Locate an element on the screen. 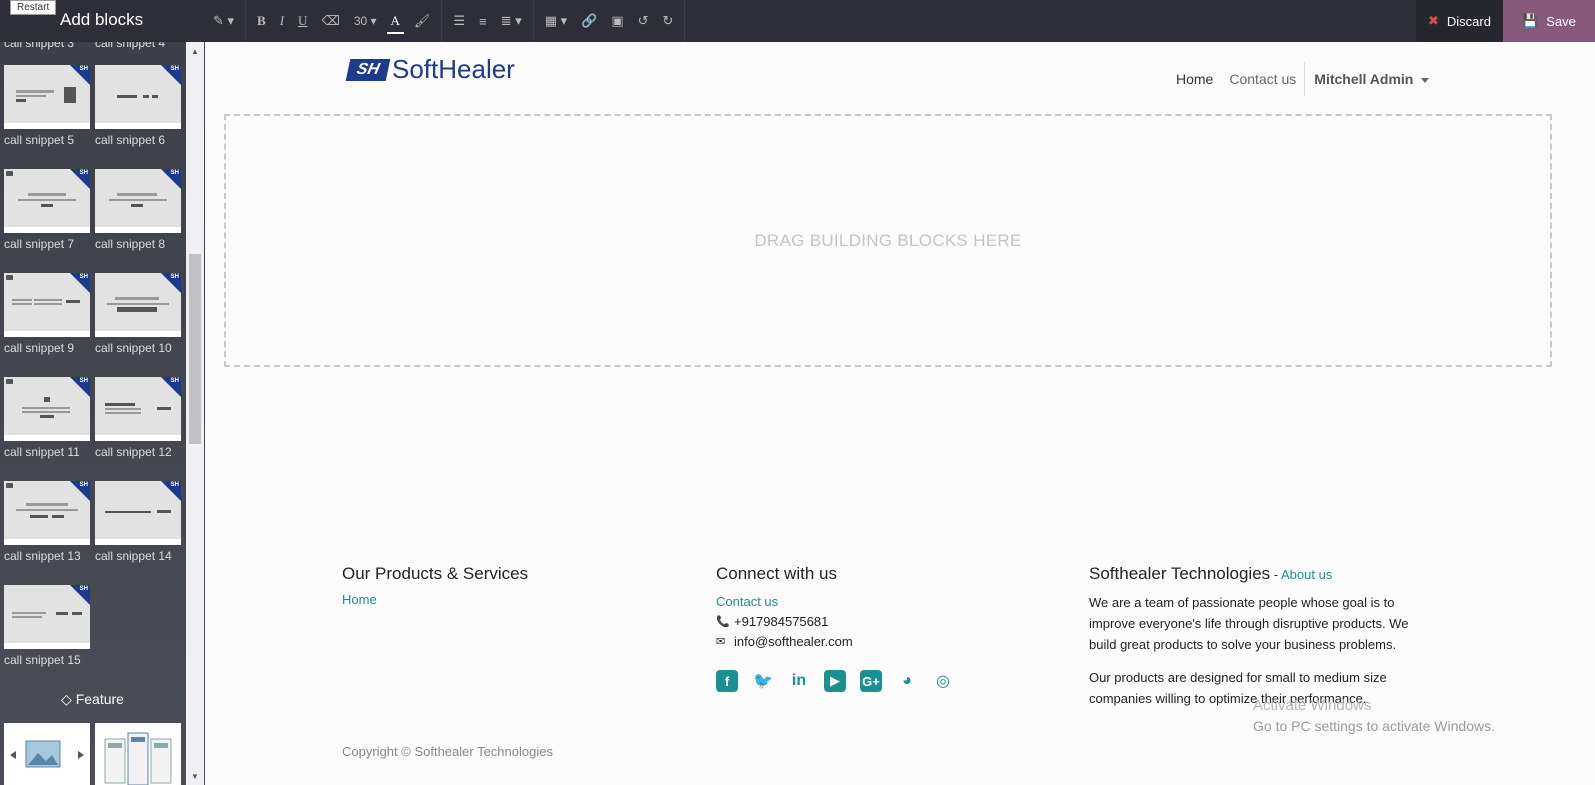 Image resolution: width=1595 pixels, height=785 pixels. site-logo: SH SoftHealer is located at coordinates (430, 69).